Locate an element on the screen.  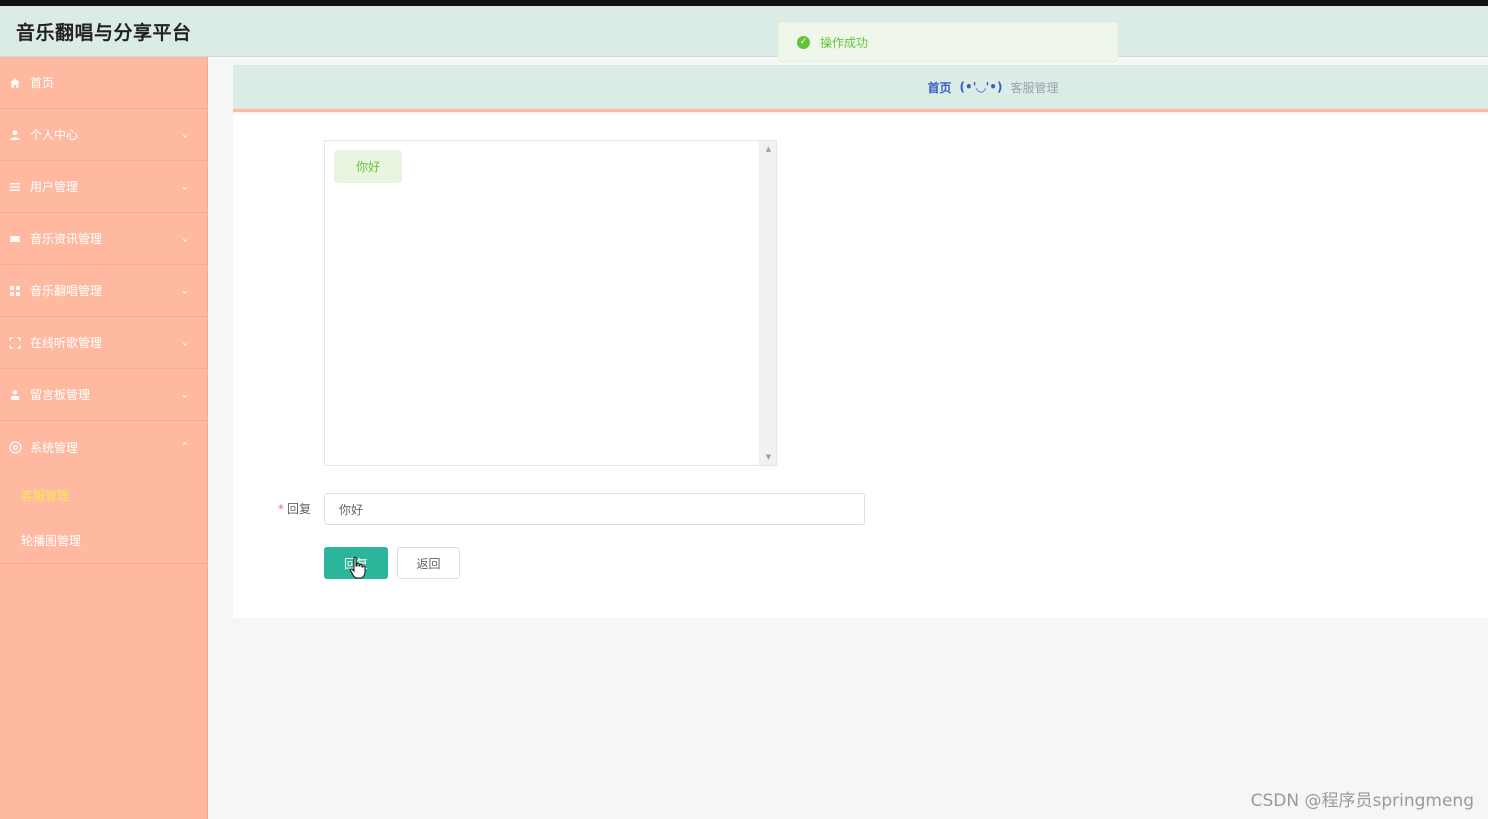
sidebar-item-label: 音乐翻唱管理 is located at coordinates (66, 291).